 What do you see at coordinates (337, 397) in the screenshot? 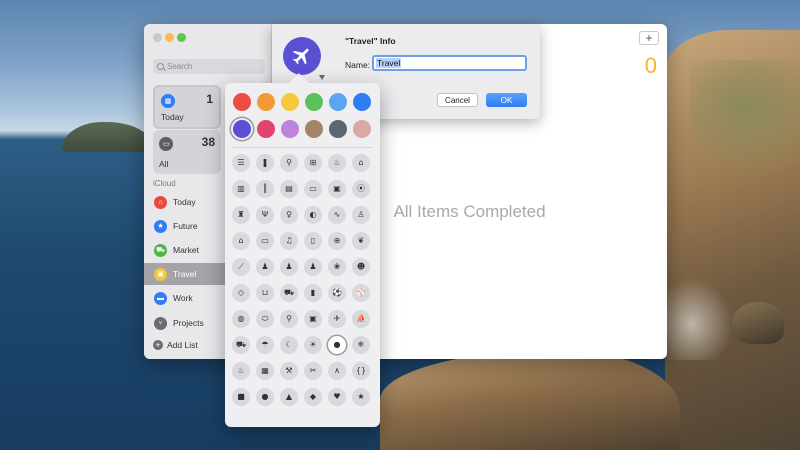
I see `heart-shape-icon: ♥` at bounding box center [337, 397].